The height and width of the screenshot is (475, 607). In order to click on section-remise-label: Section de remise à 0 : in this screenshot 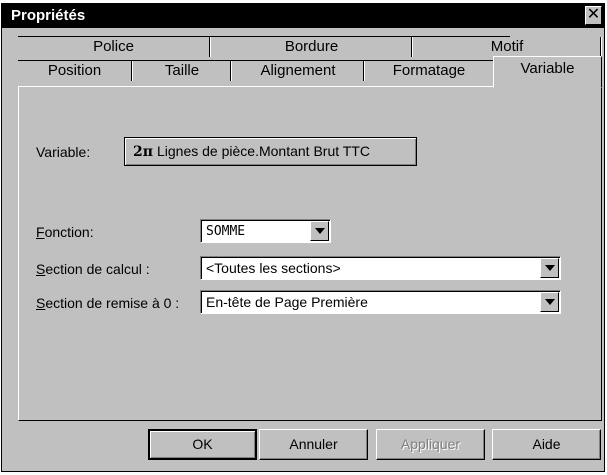, I will do `click(108, 303)`.